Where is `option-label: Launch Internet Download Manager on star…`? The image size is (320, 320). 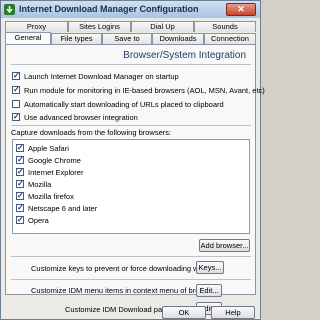 option-label: Launch Internet Download Manager on star… is located at coordinates (101, 76).